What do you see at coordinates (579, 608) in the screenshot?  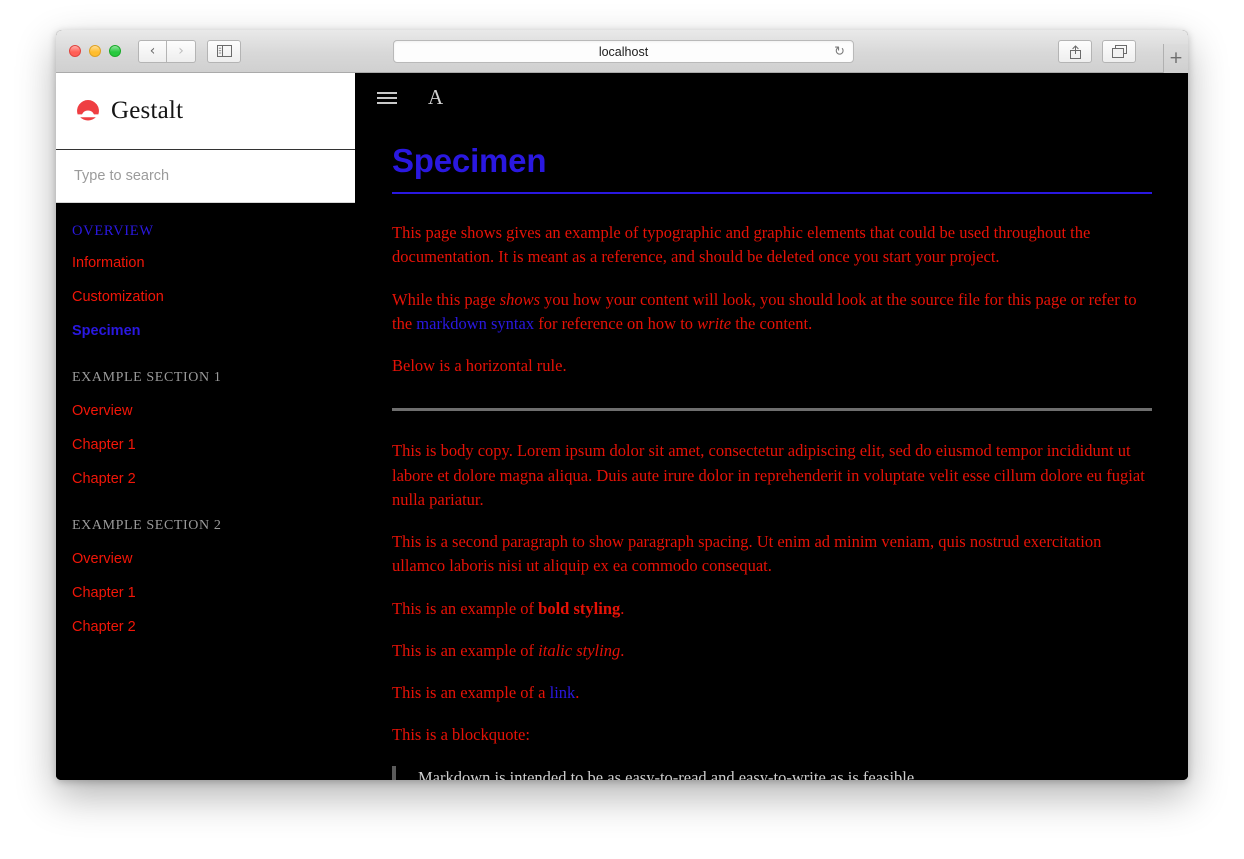 I see `bold-styling-text: bold styling` at bounding box center [579, 608].